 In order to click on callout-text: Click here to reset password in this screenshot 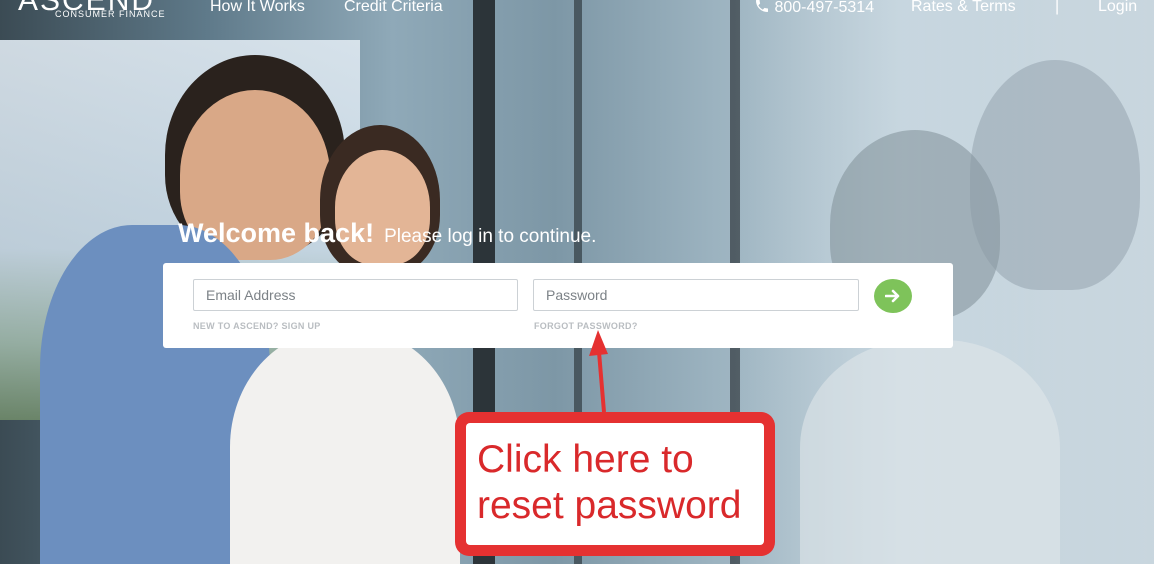, I will do `click(609, 482)`.